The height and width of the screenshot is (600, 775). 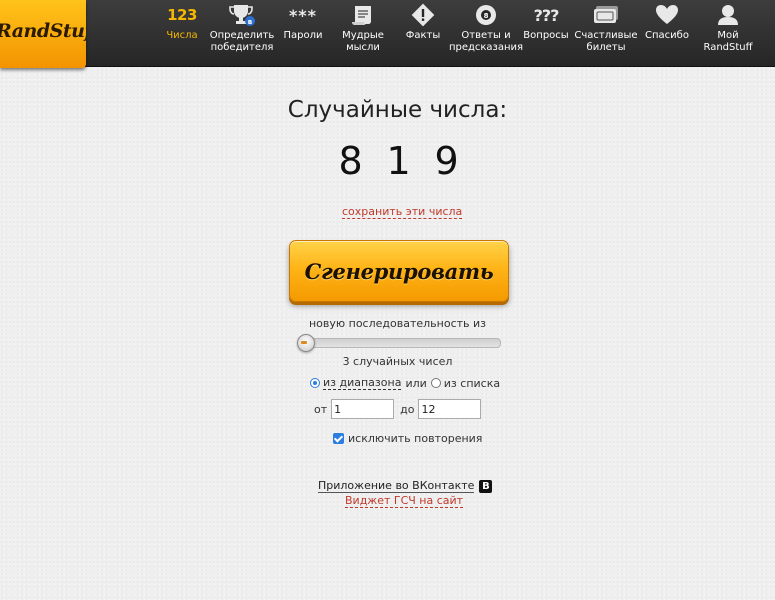 What do you see at coordinates (350, 161) in the screenshot?
I see `generated-number: 8` at bounding box center [350, 161].